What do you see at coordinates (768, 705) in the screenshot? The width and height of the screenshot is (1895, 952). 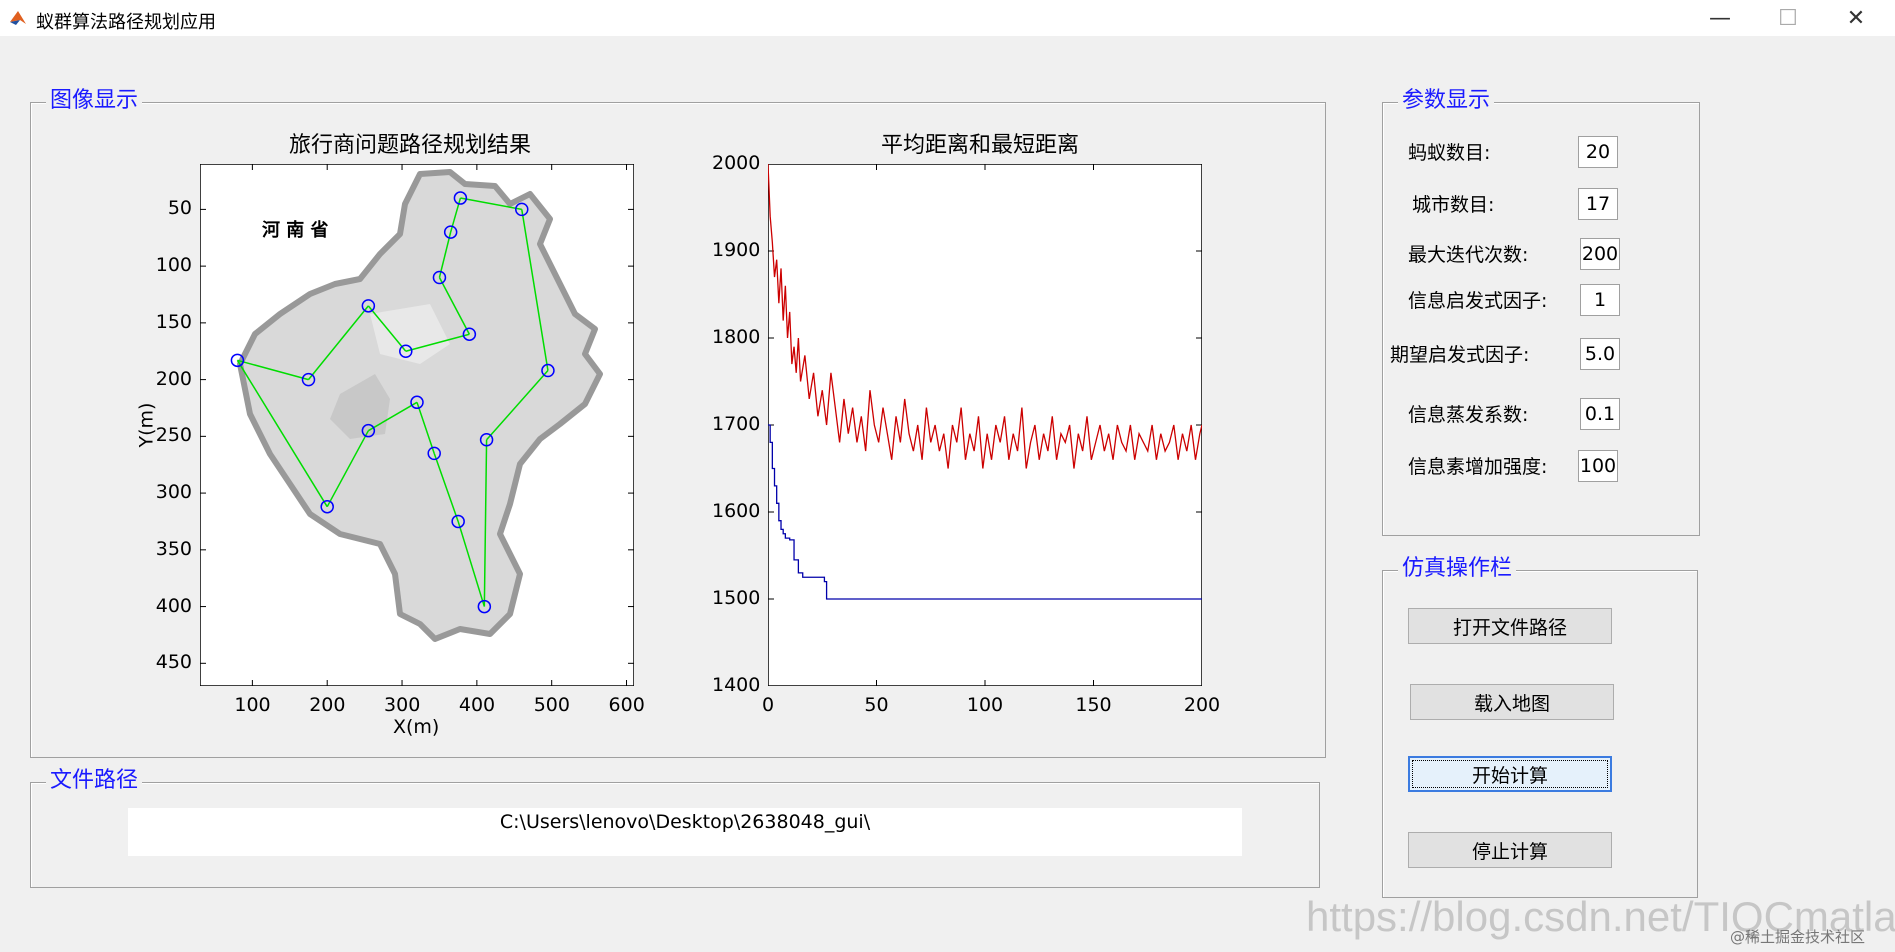 I see `distance-x-tick-label: 0` at bounding box center [768, 705].